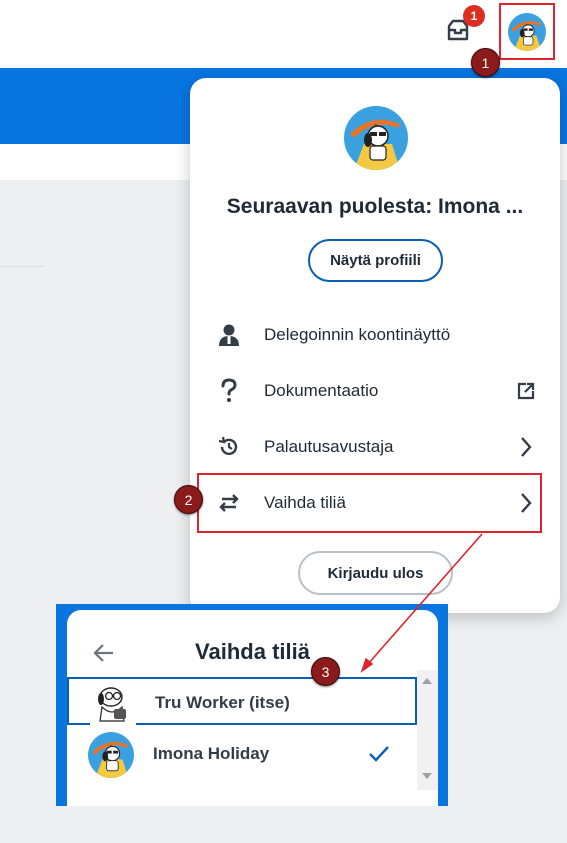  I want to click on checkmark-icon, so click(379, 754).